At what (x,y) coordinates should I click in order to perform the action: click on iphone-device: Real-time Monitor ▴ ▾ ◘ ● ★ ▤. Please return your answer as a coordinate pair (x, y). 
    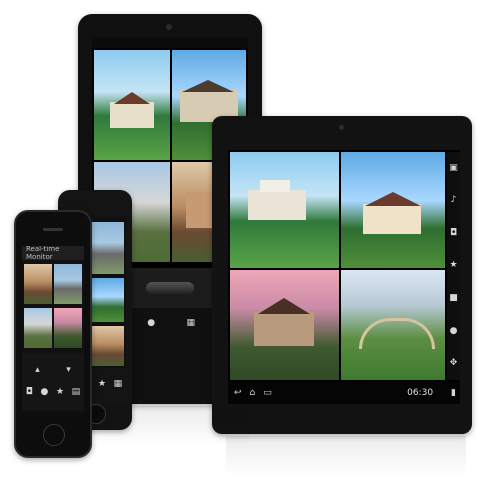
    Looking at the image, I should click on (53, 334).